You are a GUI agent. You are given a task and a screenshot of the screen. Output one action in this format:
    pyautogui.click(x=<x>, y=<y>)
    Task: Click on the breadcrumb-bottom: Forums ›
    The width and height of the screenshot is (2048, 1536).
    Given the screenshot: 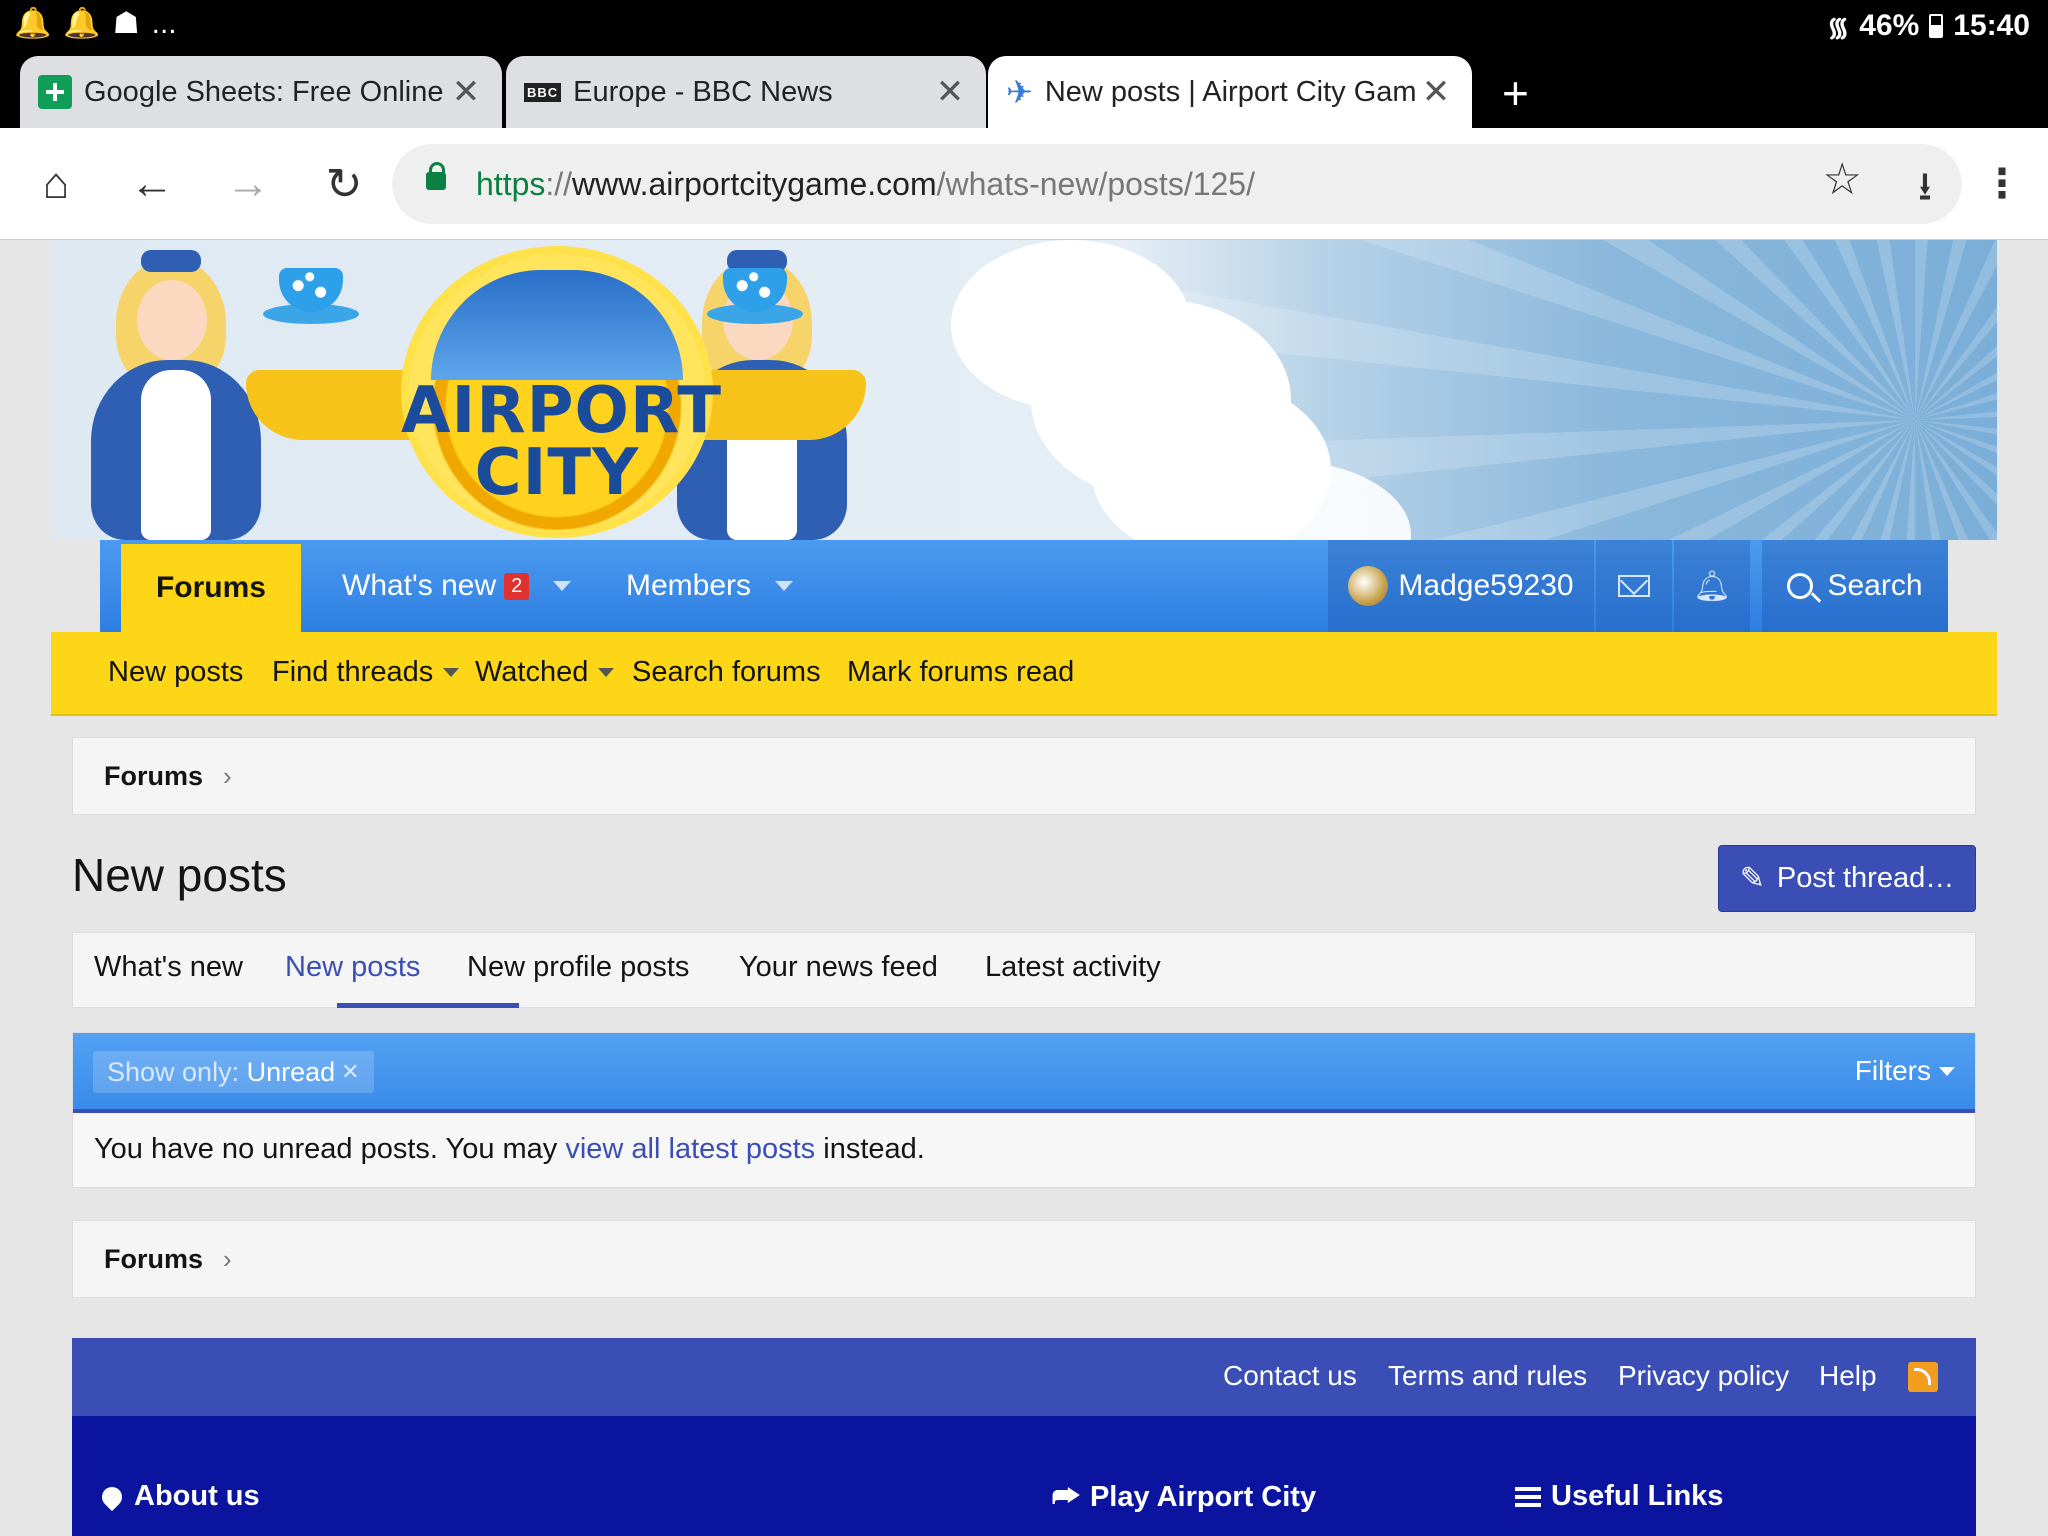 What is the action you would take?
    pyautogui.click(x=1024, y=1259)
    